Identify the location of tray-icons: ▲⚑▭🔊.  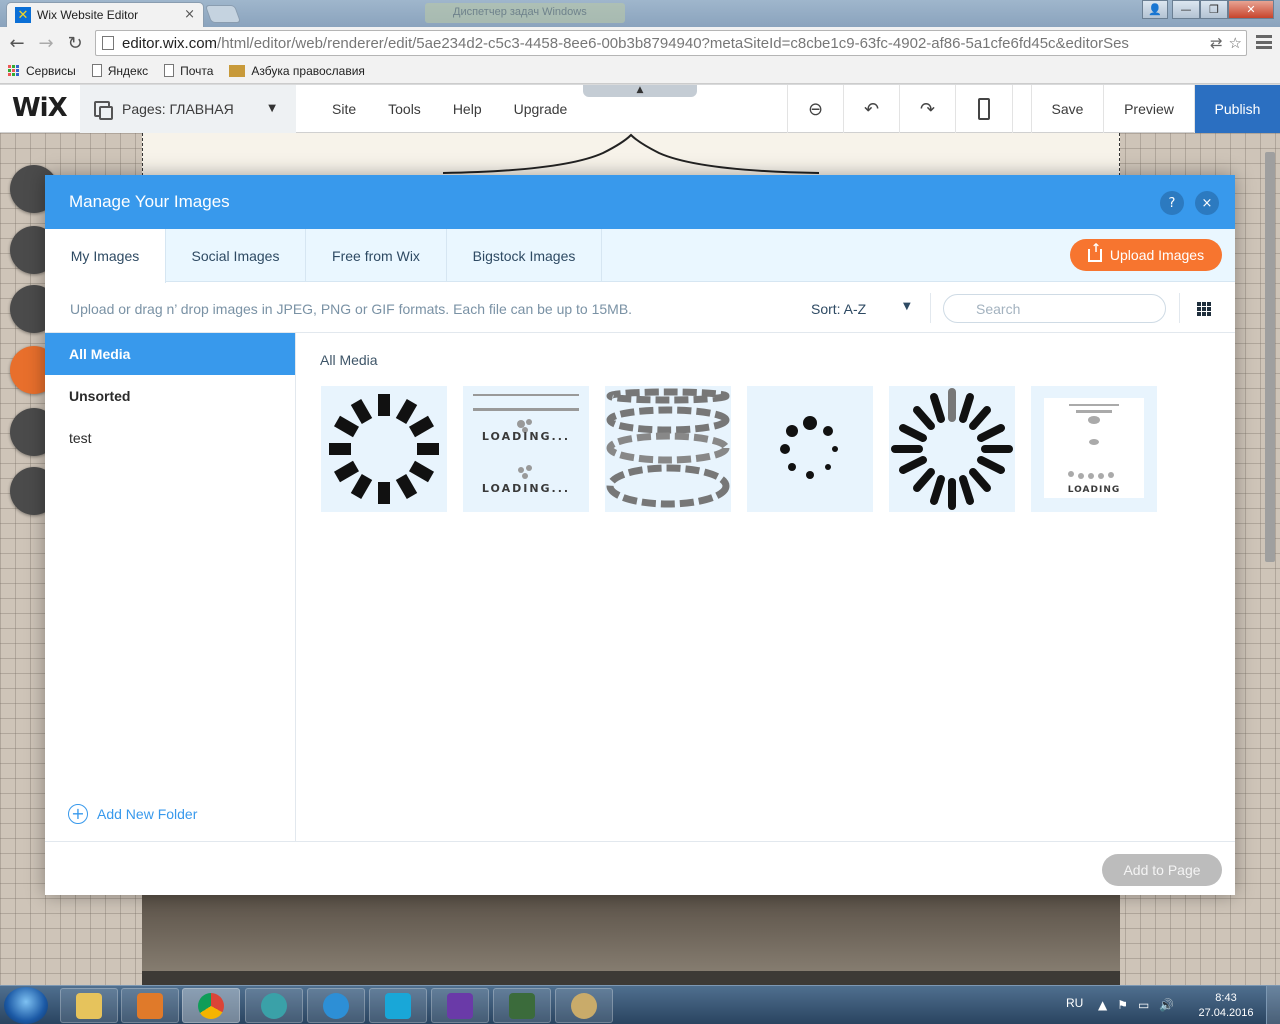
(1141, 1005).